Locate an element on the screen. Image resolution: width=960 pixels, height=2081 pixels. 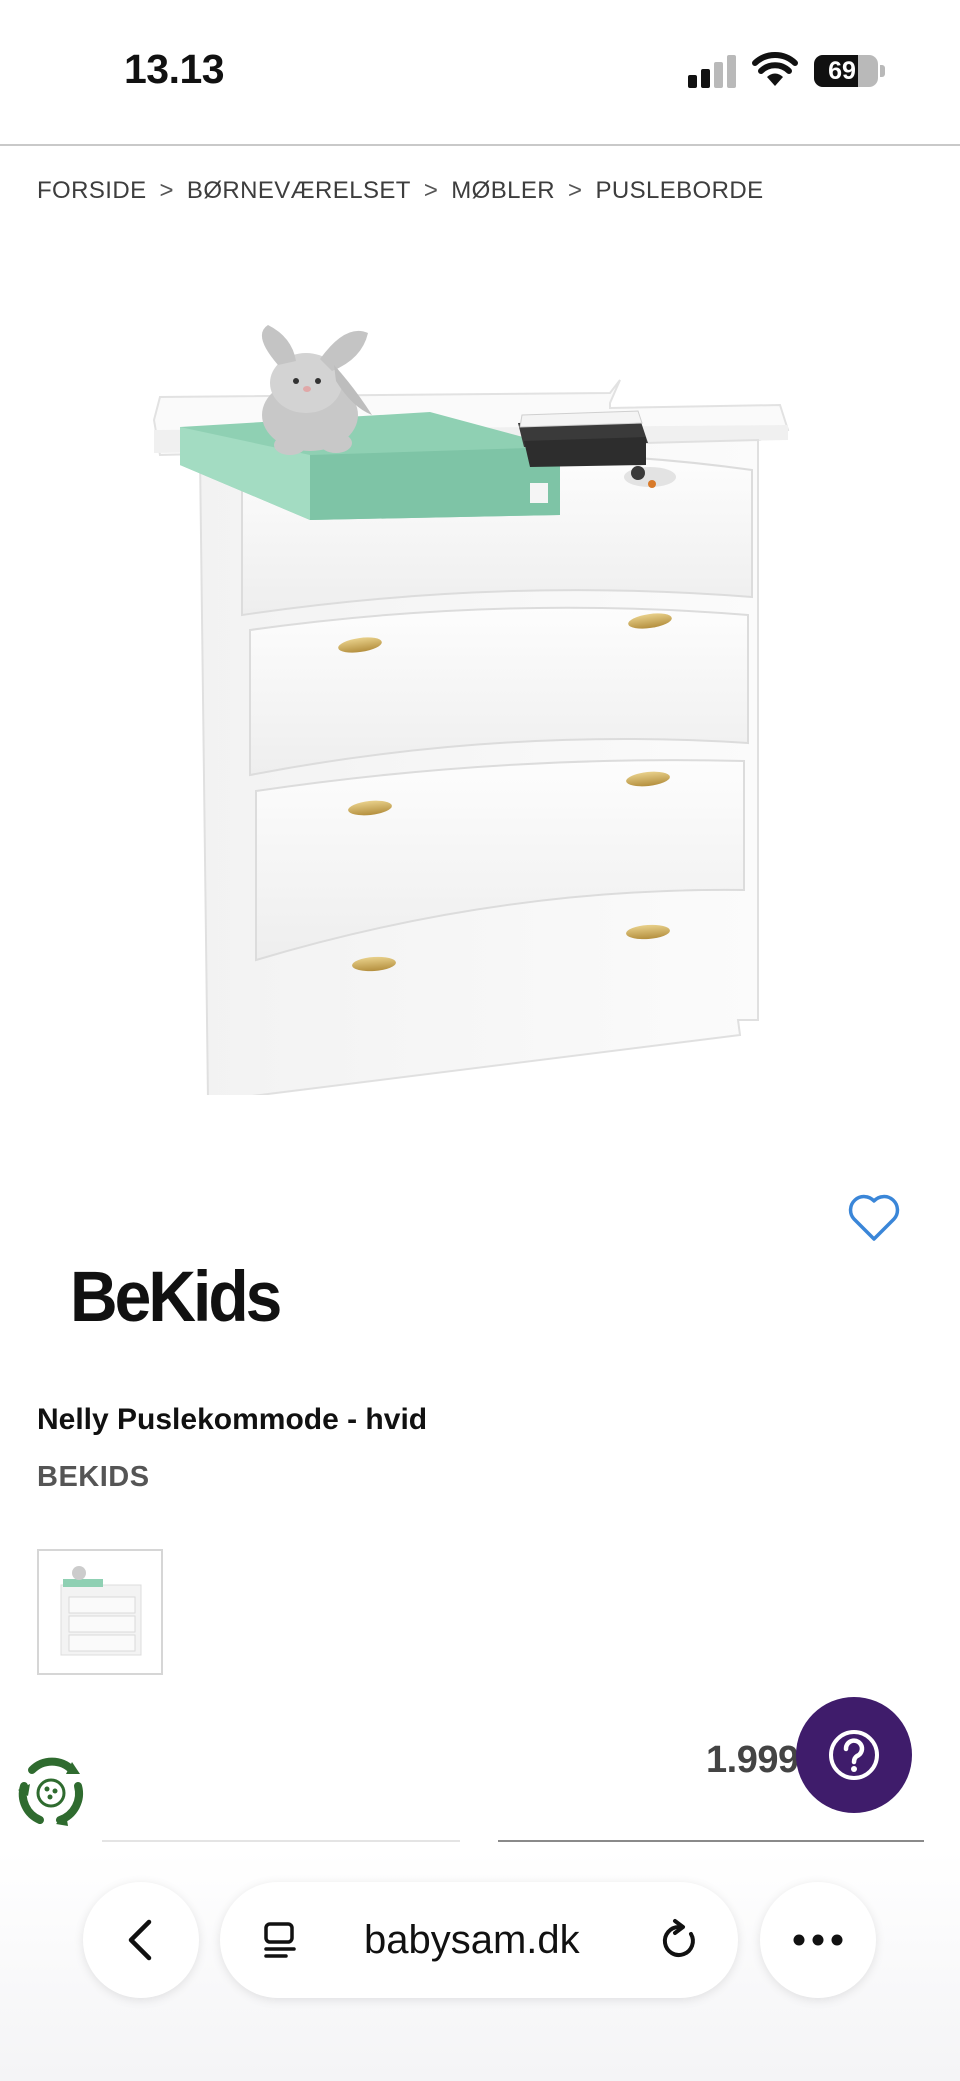
brand-logo: BeKids is located at coordinates (176, 1296).